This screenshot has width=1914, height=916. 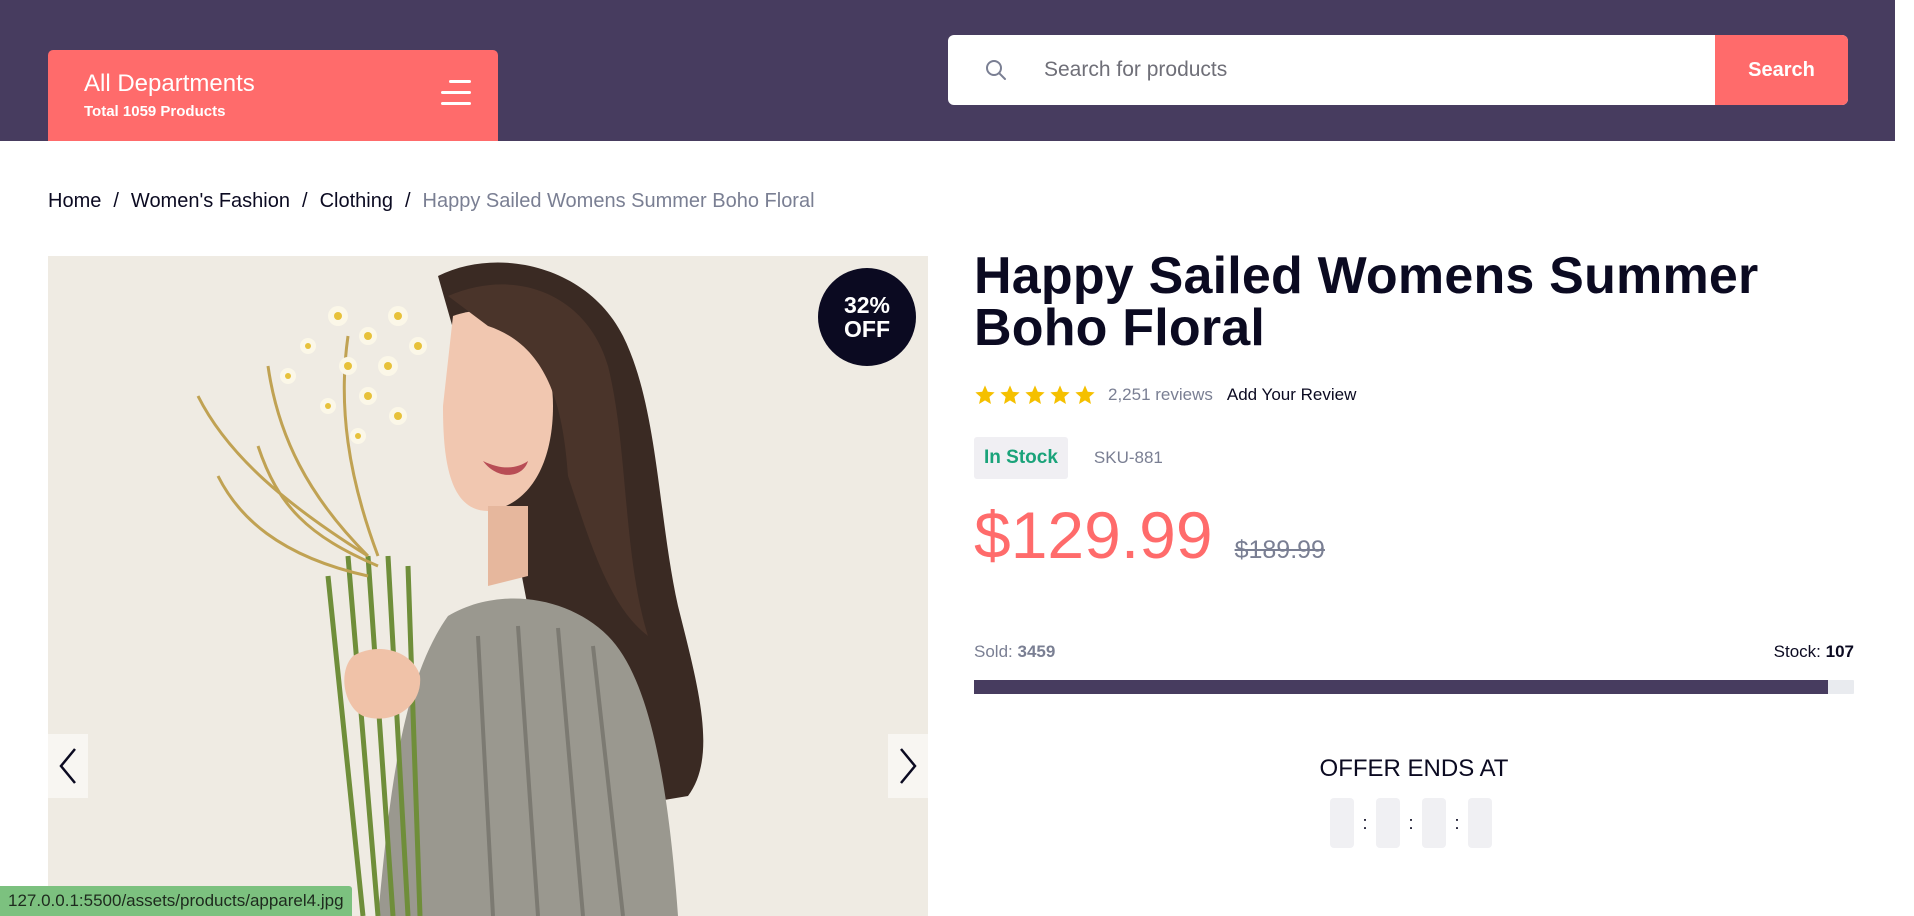 I want to click on chevron-left-icon, so click(x=67, y=766).